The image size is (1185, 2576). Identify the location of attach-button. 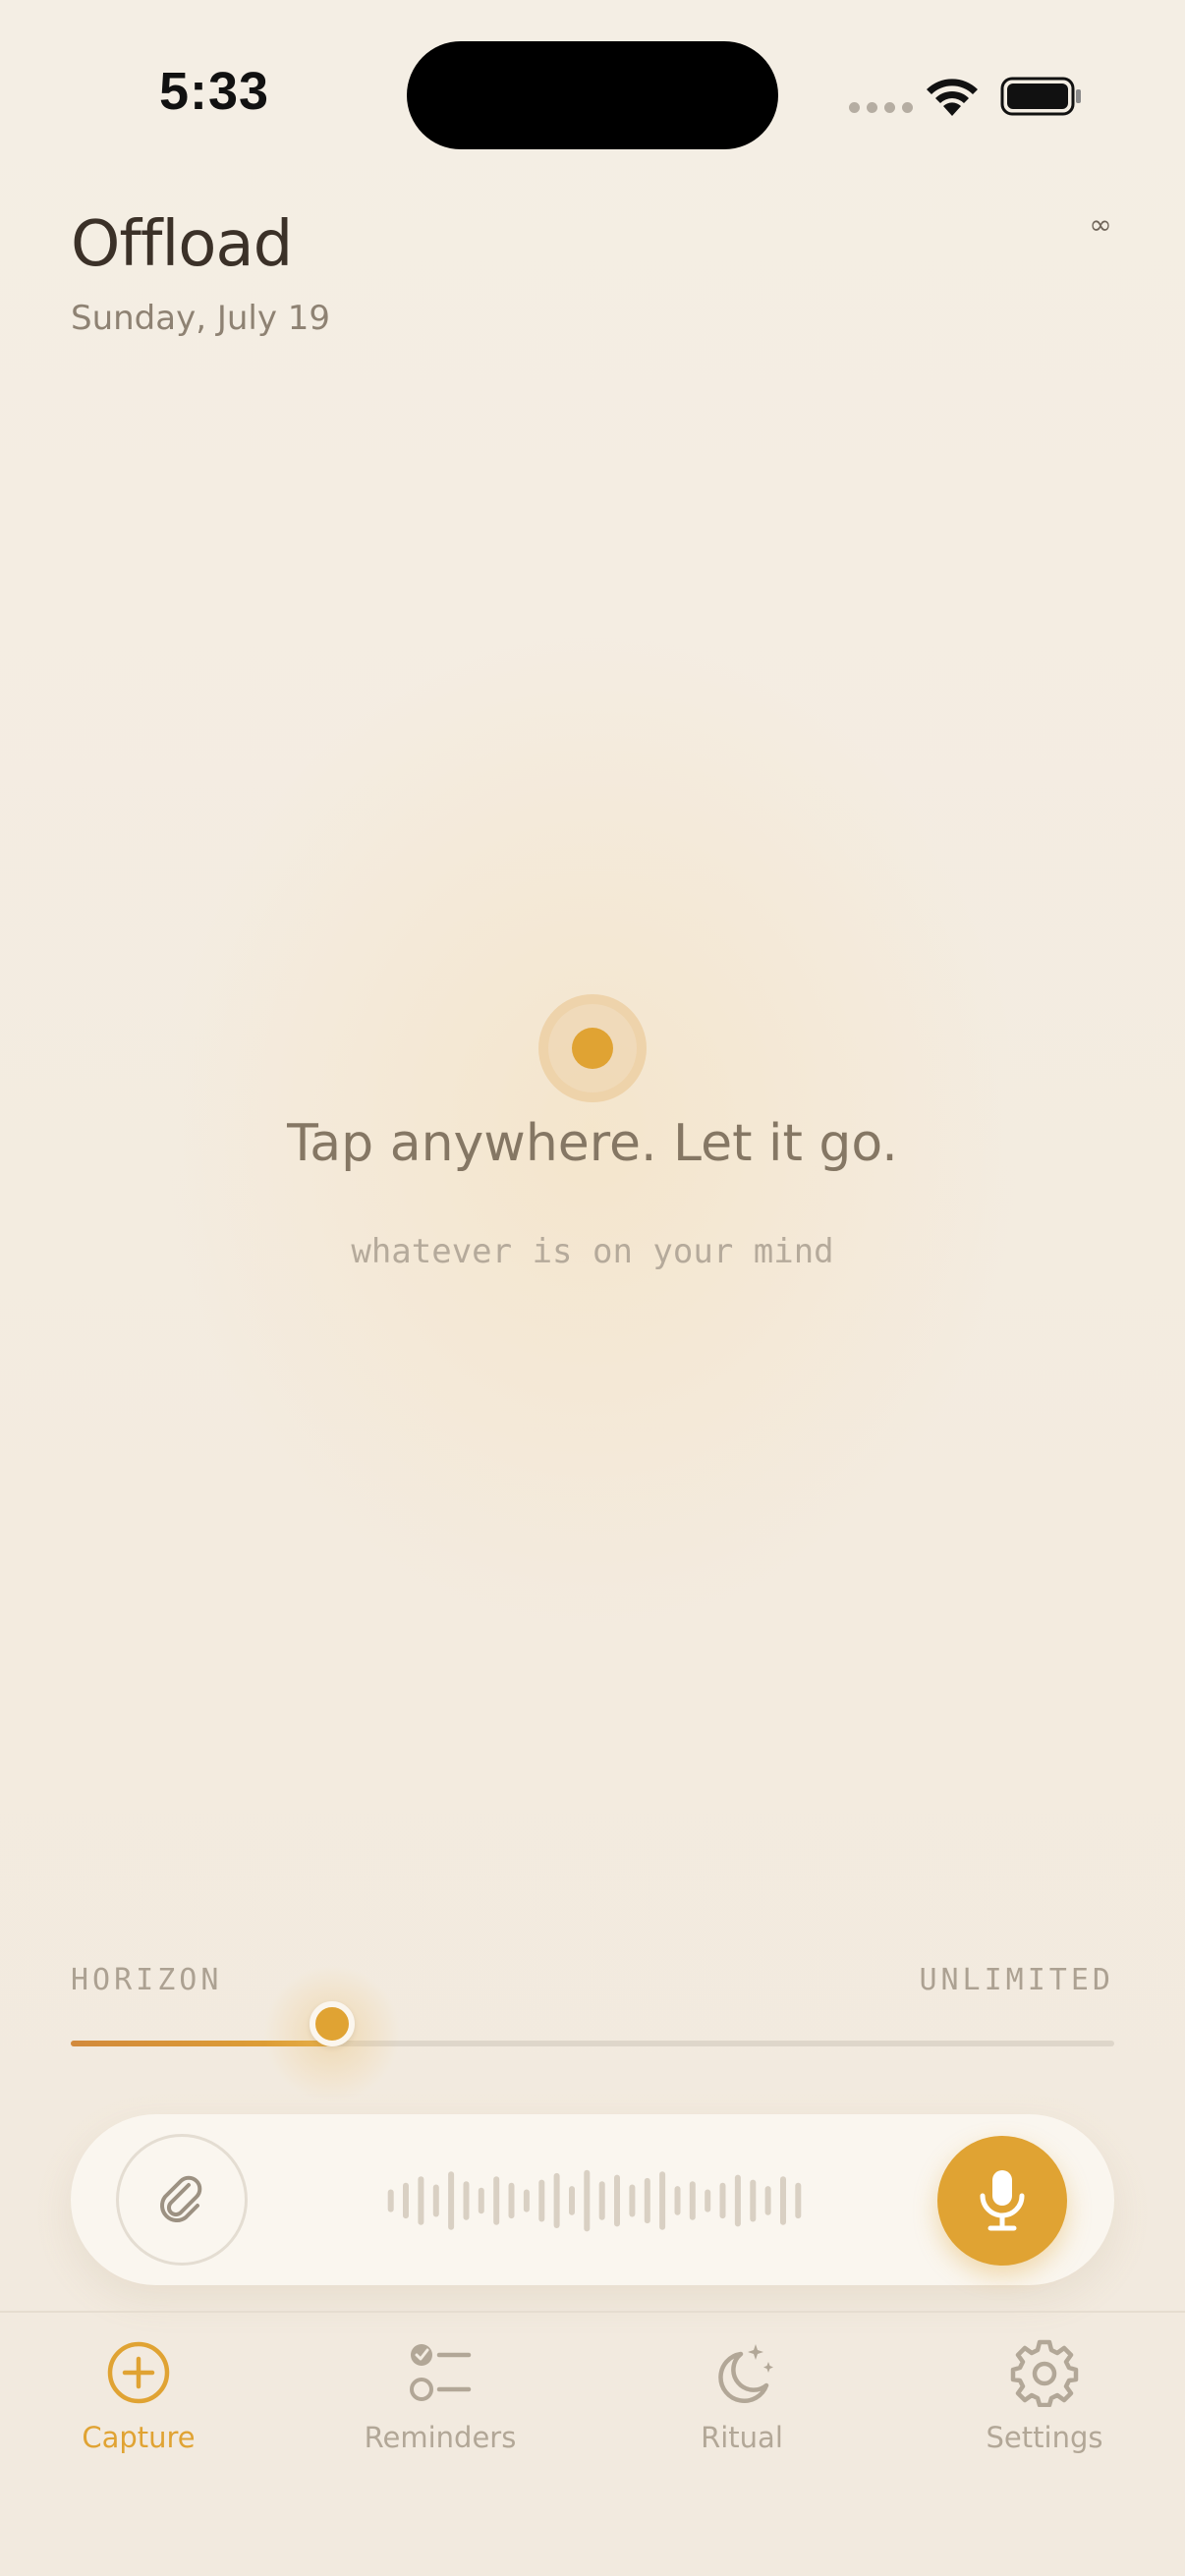
(182, 2200).